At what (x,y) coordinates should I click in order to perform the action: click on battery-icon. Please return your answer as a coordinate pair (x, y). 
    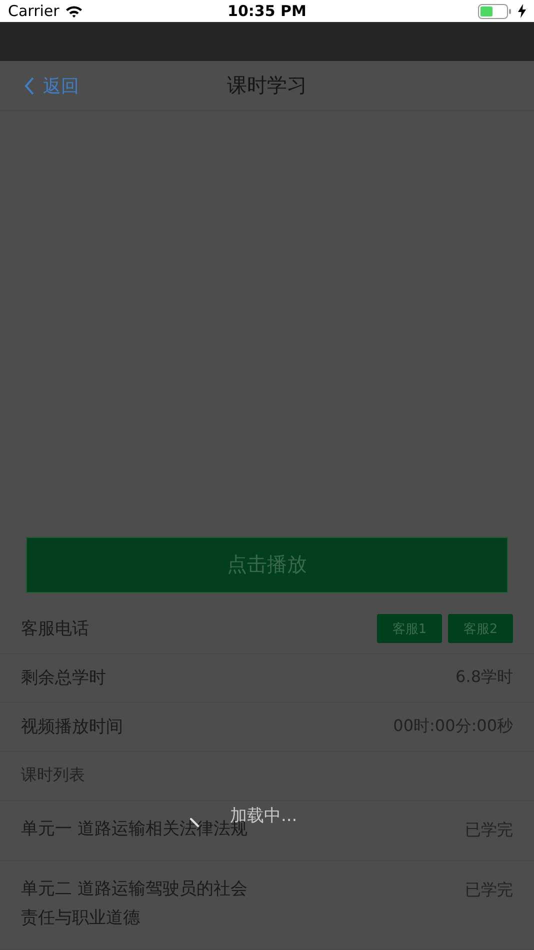
    Looking at the image, I should click on (495, 11).